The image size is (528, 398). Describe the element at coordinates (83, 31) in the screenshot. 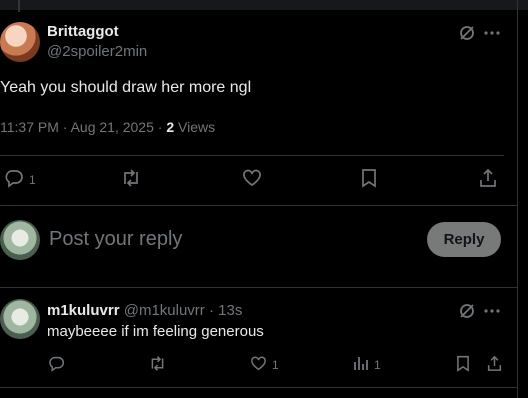

I see `author-name: Brittaggot` at that location.